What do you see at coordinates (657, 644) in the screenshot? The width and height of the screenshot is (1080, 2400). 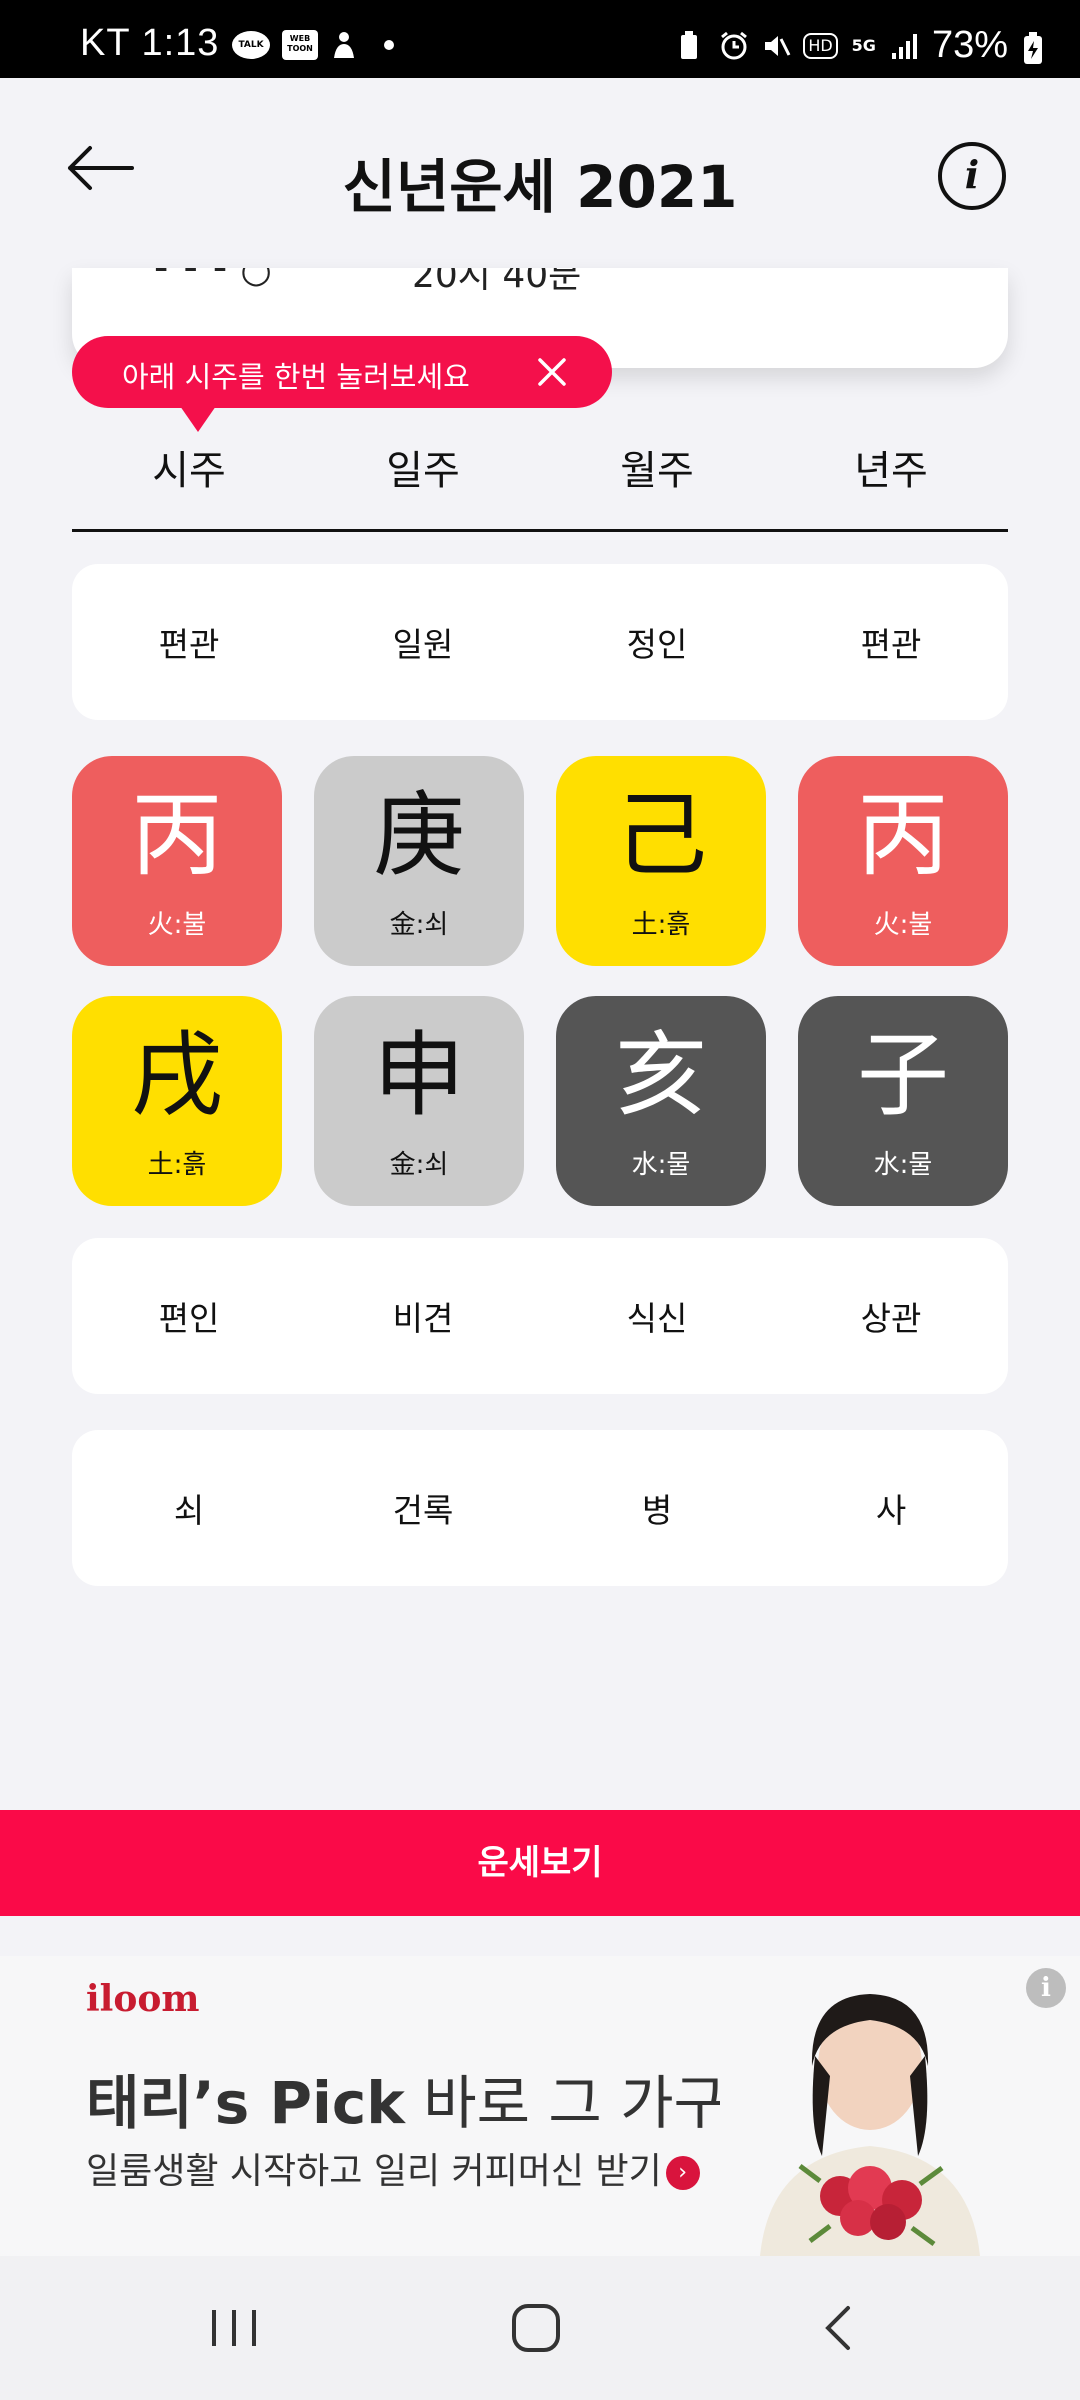 I see `ten-god-label: 정인` at bounding box center [657, 644].